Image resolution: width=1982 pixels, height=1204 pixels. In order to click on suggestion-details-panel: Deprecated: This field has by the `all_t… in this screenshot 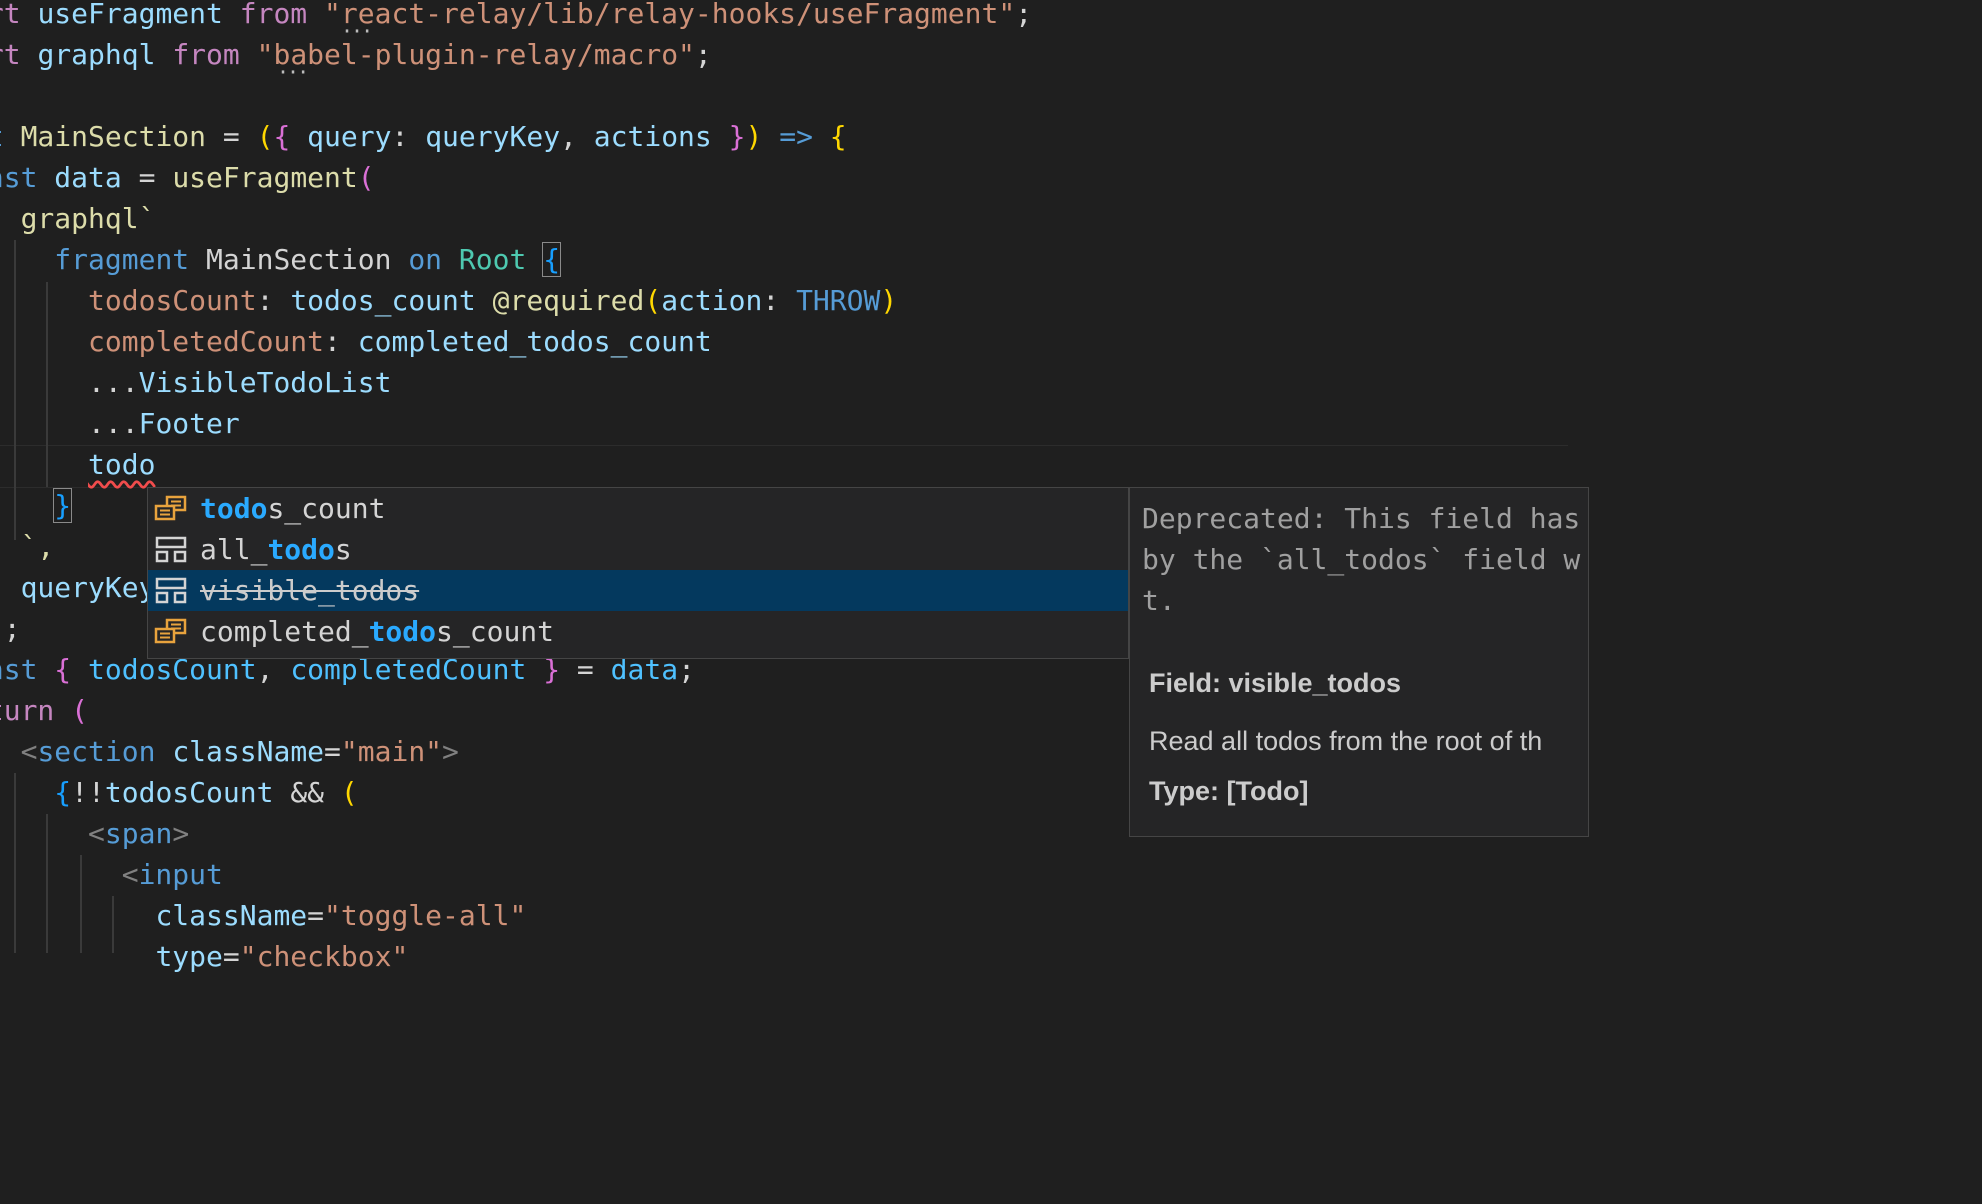, I will do `click(1359, 662)`.